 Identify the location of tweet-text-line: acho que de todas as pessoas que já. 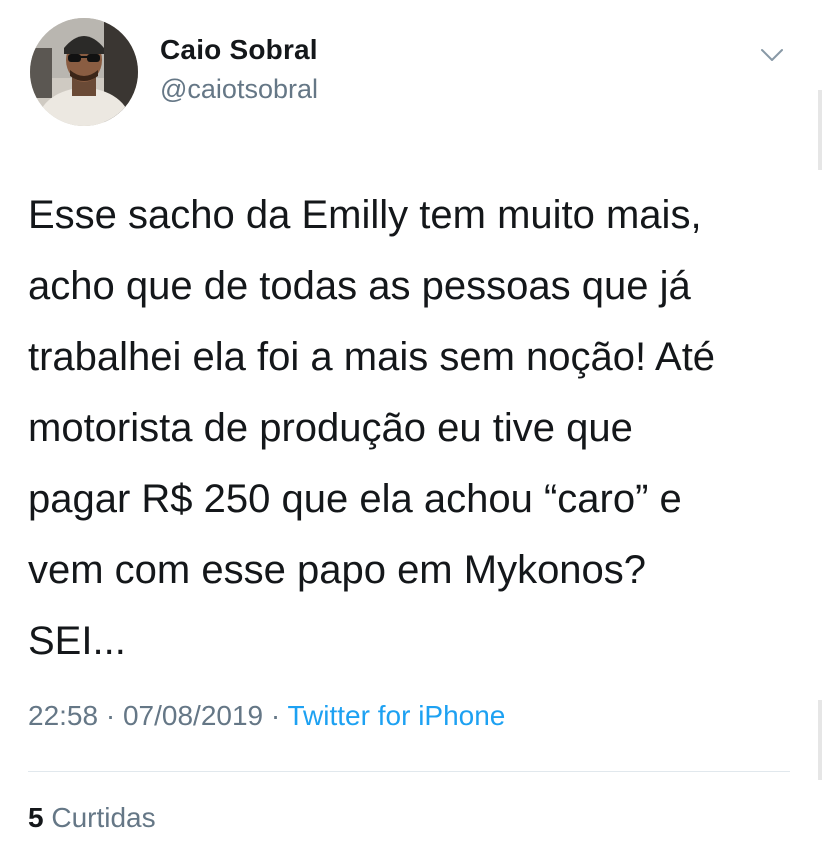
(359, 286).